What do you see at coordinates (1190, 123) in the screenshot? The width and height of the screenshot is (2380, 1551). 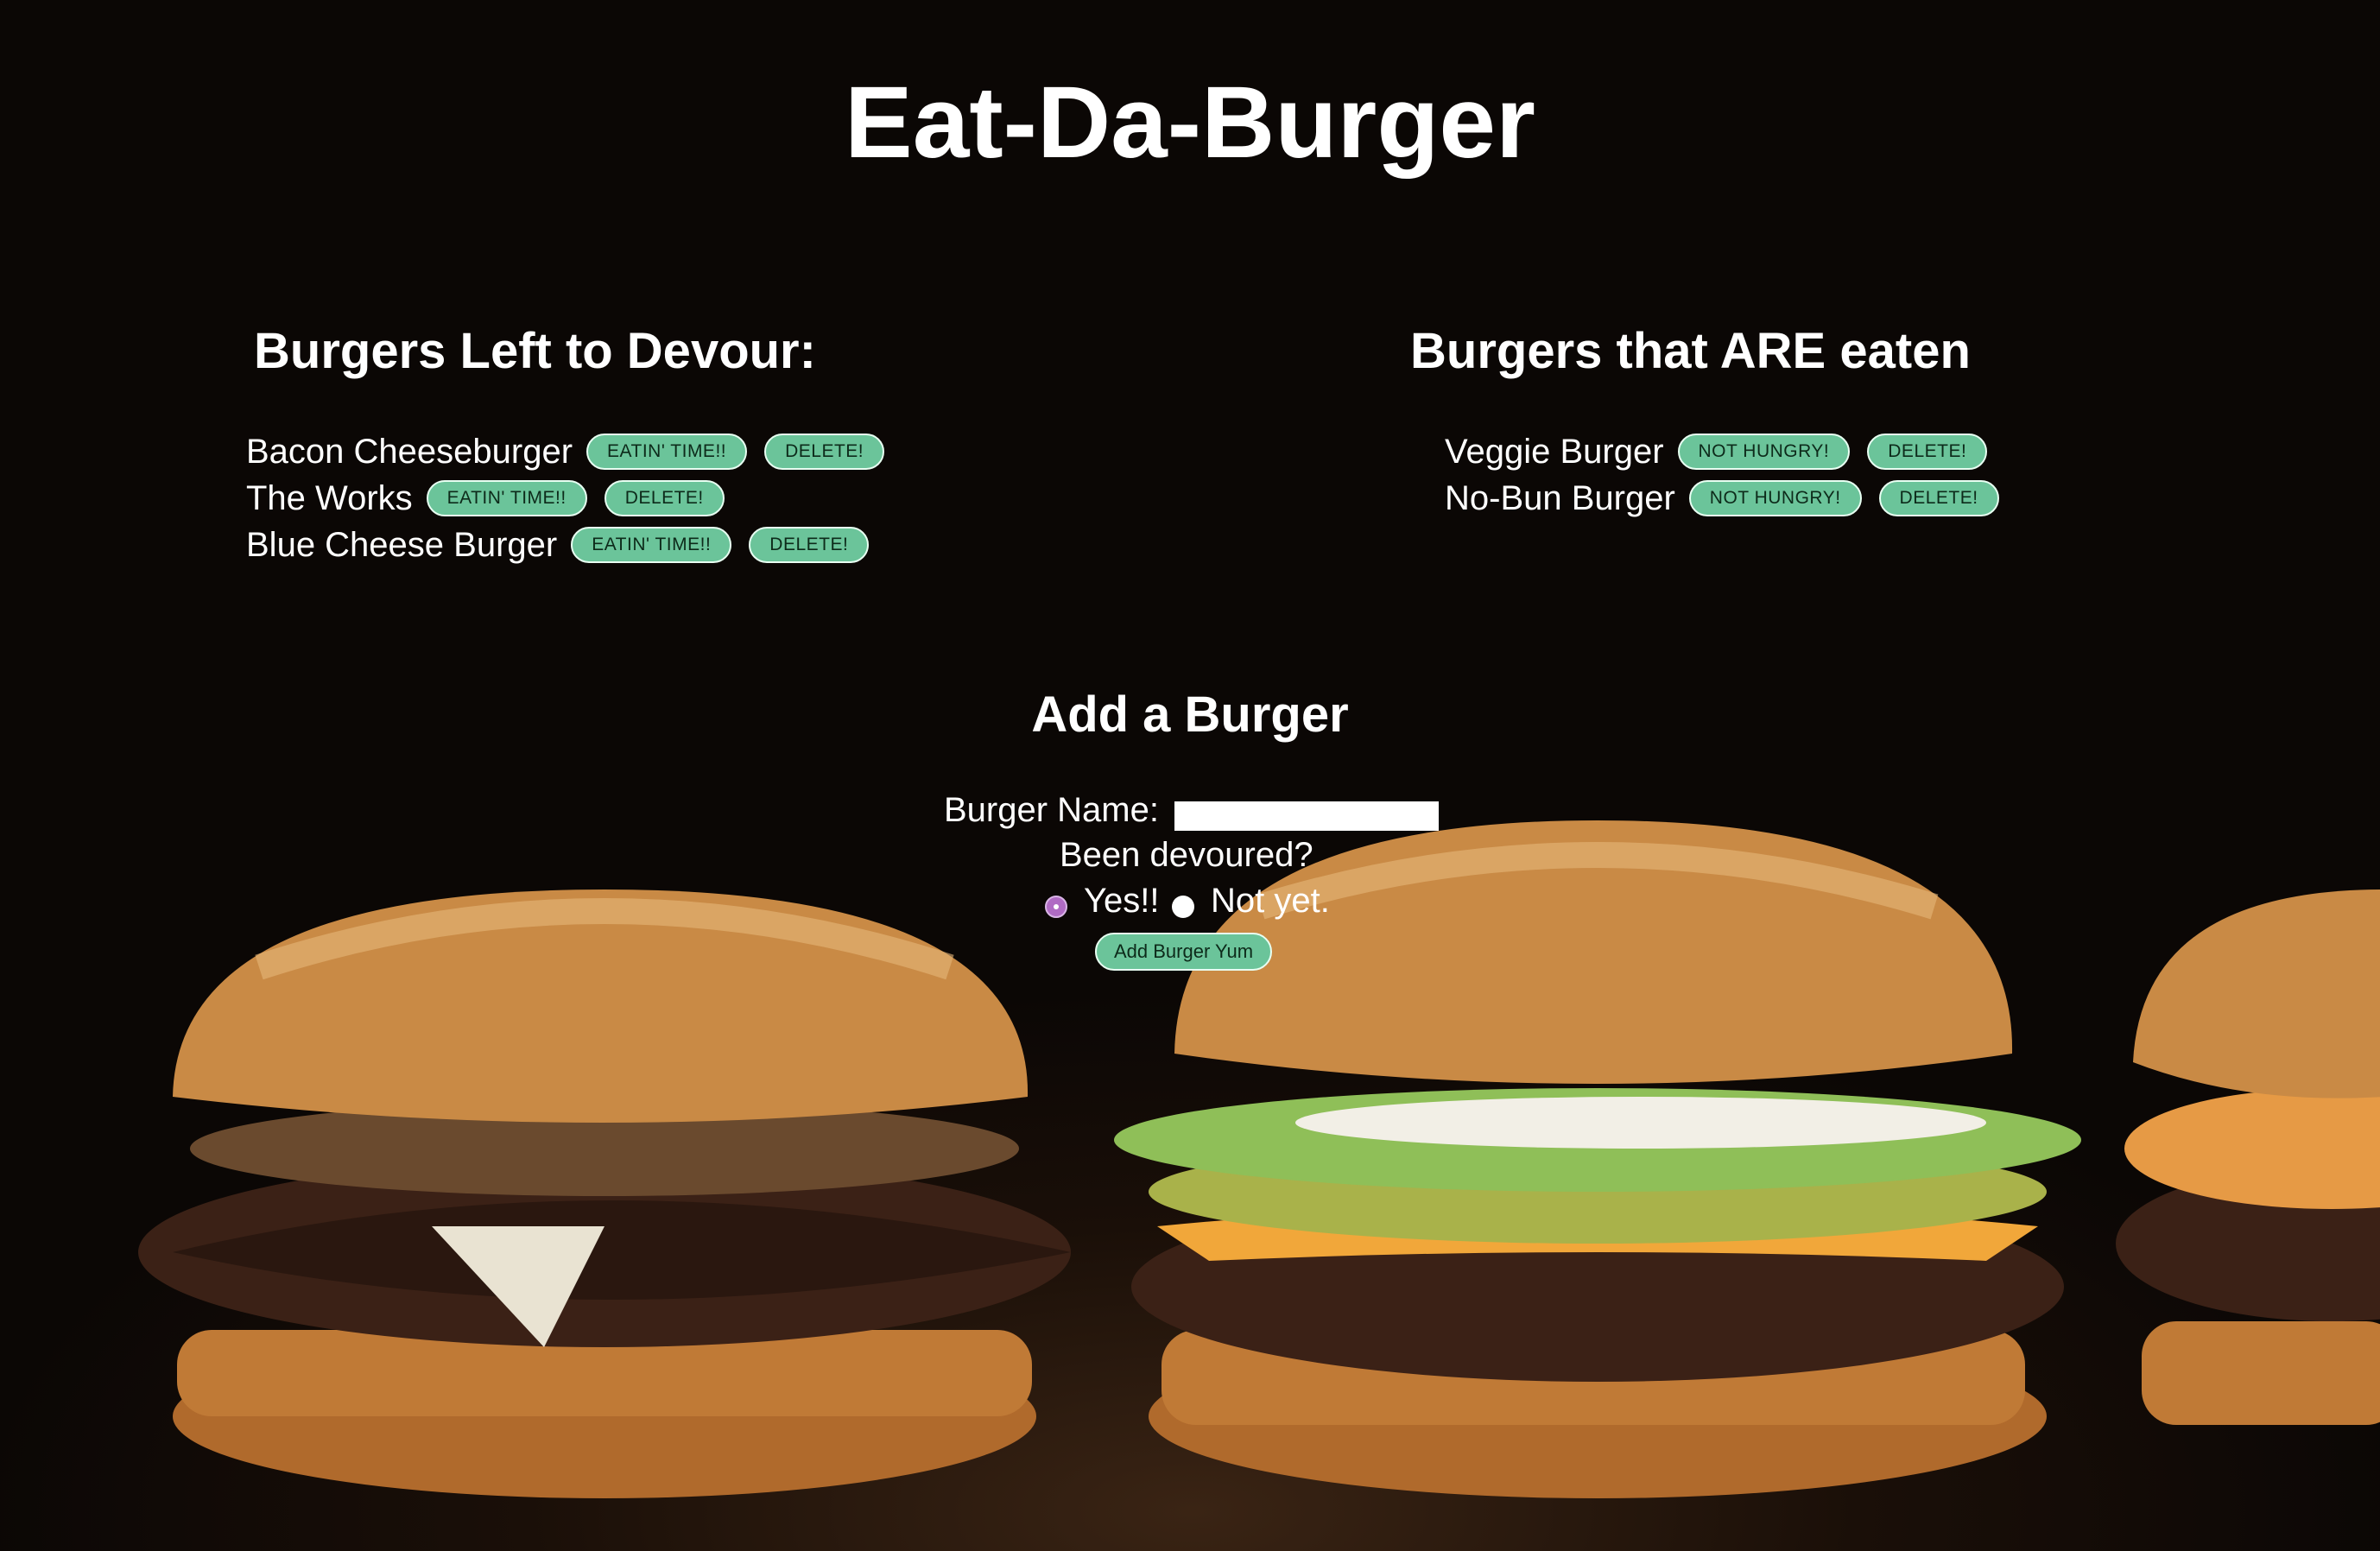 I see `page-title: Eat-Da-Burger` at bounding box center [1190, 123].